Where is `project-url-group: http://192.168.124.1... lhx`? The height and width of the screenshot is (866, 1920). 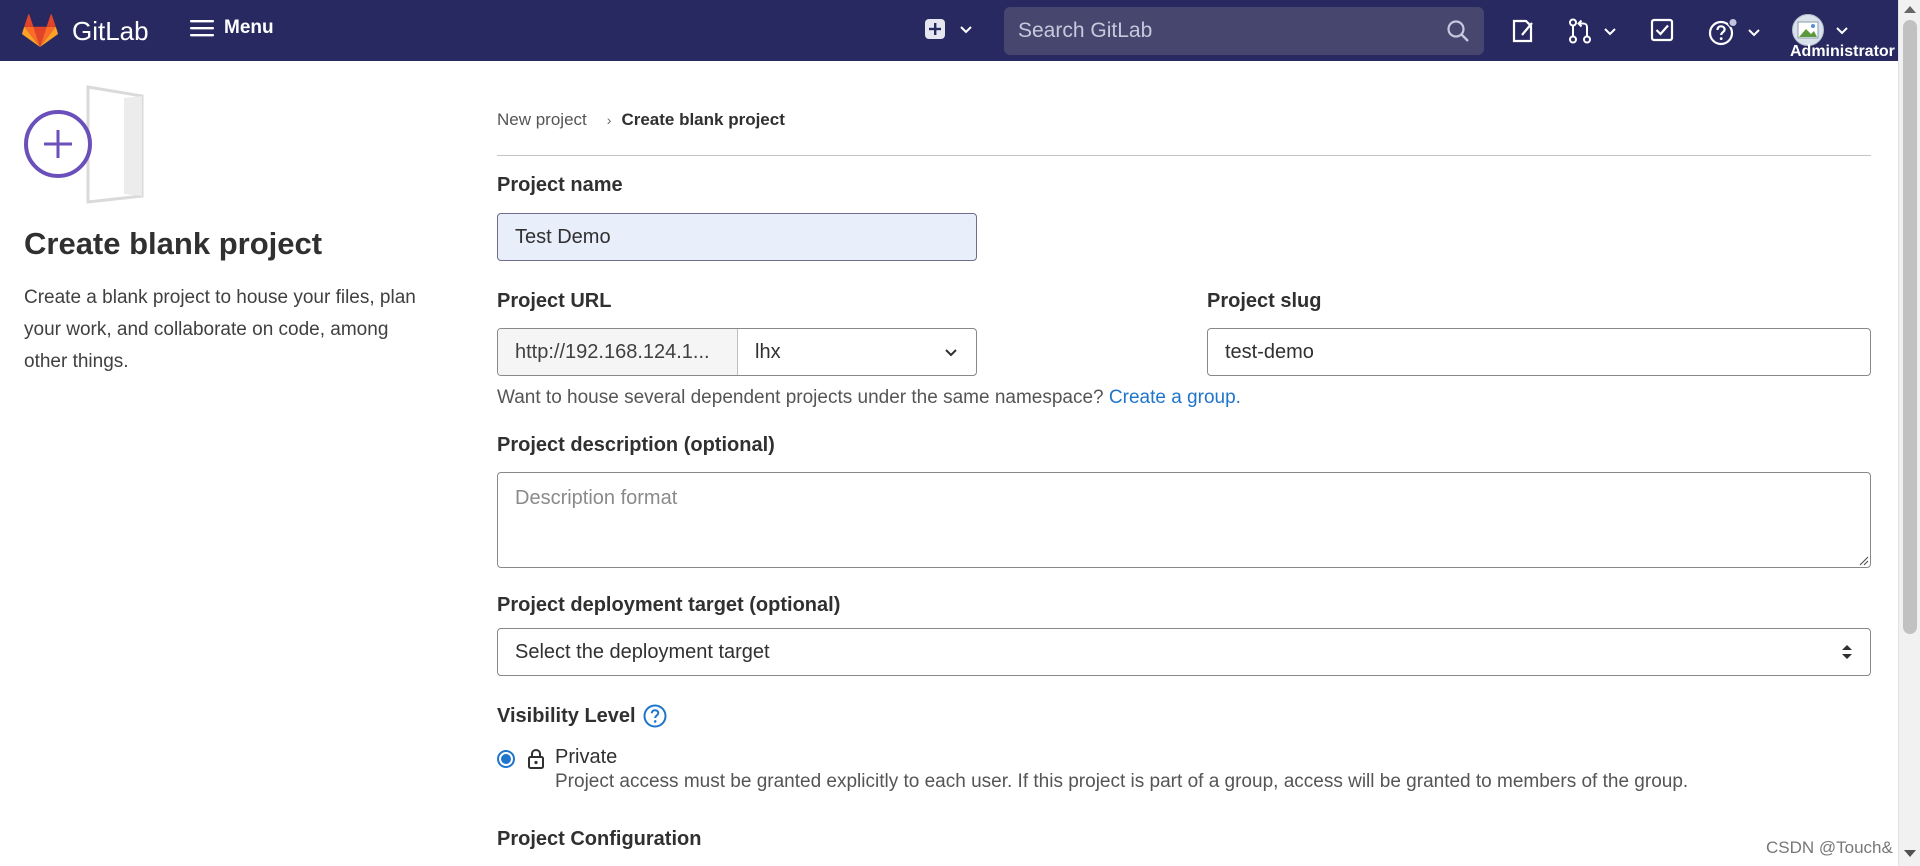
project-url-group: http://192.168.124.1... lhx is located at coordinates (737, 352).